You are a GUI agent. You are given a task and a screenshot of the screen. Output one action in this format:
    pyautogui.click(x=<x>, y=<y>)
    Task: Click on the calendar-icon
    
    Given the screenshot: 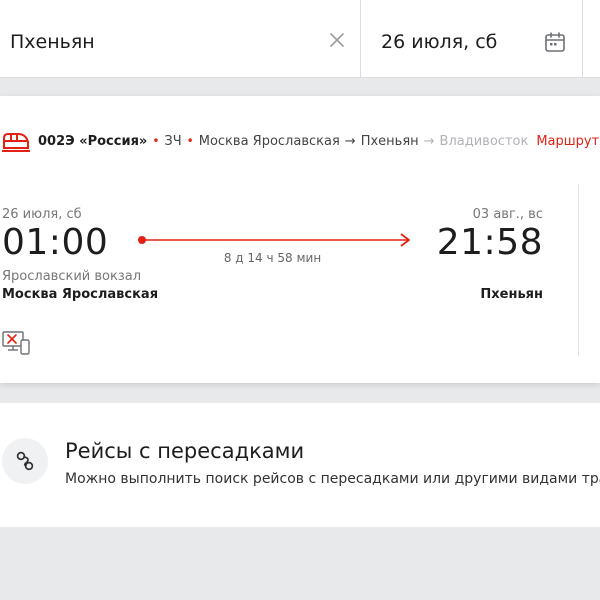 What is the action you would take?
    pyautogui.click(x=555, y=42)
    